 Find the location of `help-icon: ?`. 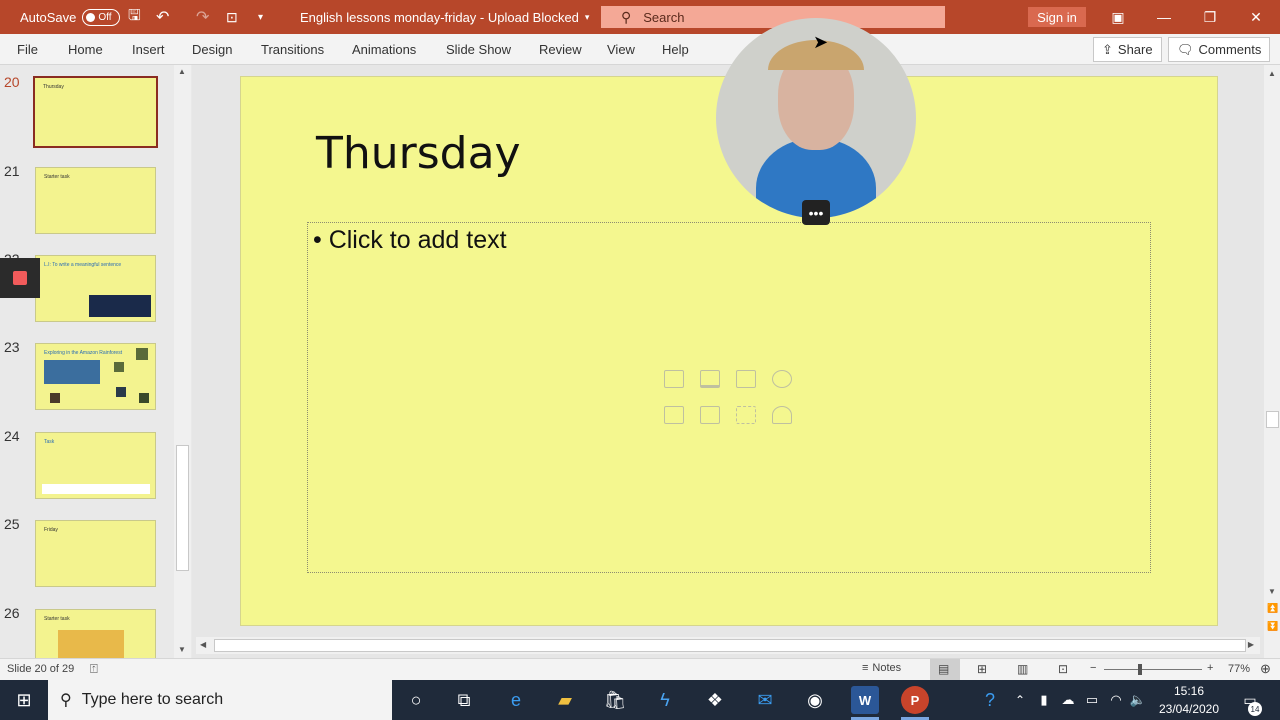

help-icon: ? is located at coordinates (990, 700).